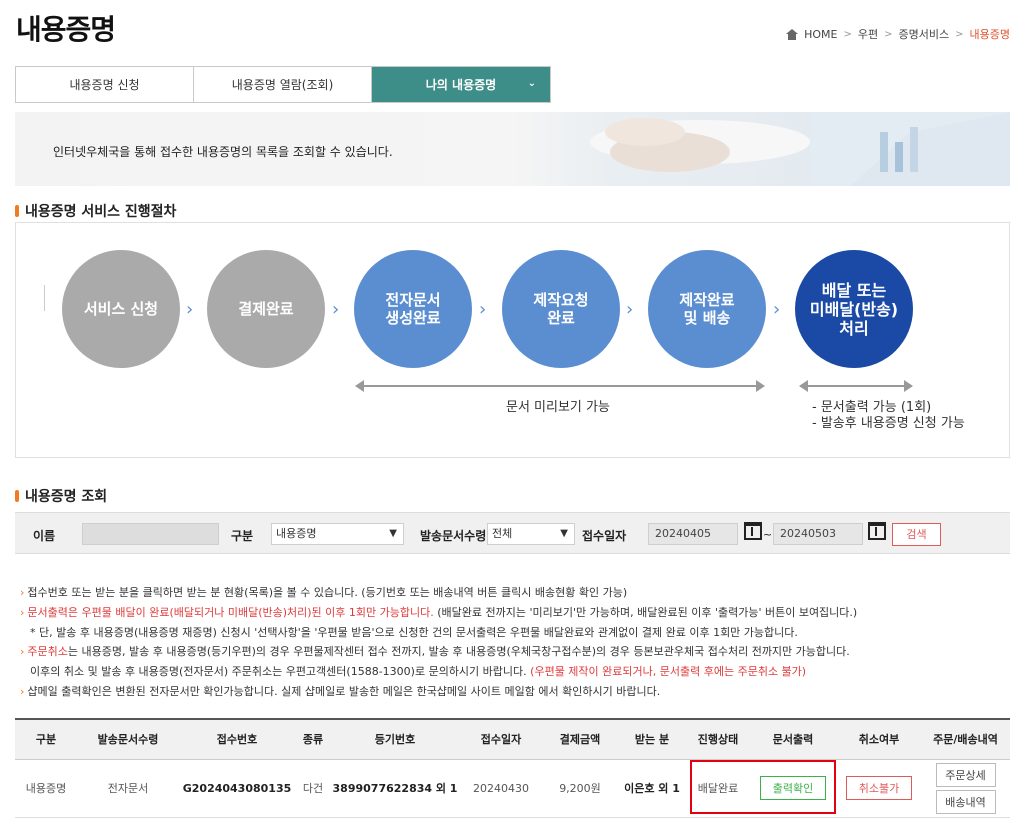 The height and width of the screenshot is (820, 1024). I want to click on name-label: 이름, so click(44, 536).